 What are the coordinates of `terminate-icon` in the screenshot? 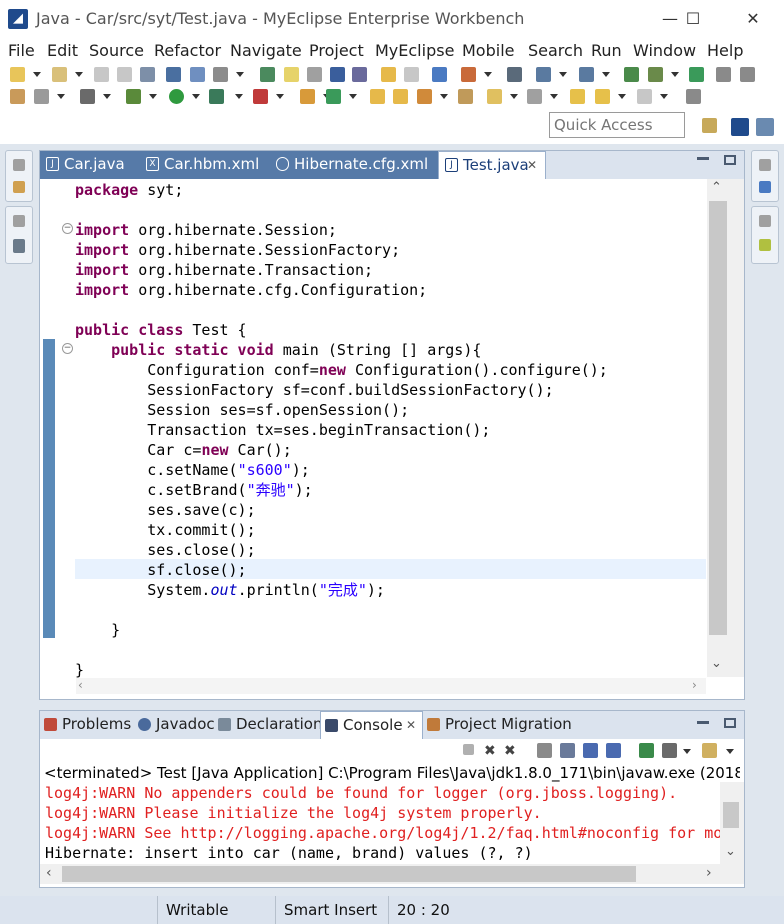 It's located at (468, 749).